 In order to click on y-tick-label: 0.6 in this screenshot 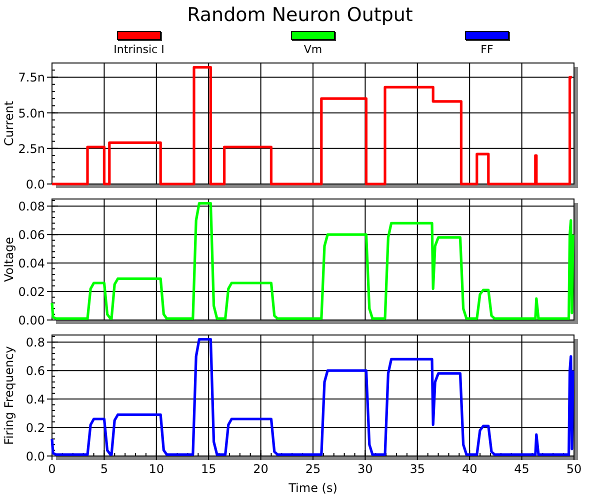, I will do `click(35, 371)`.